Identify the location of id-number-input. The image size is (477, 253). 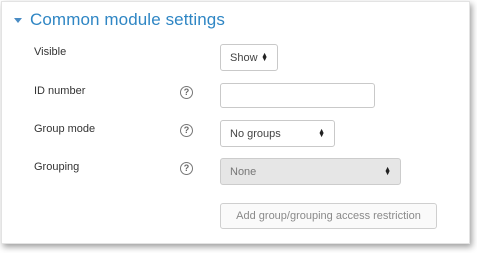
(297, 95).